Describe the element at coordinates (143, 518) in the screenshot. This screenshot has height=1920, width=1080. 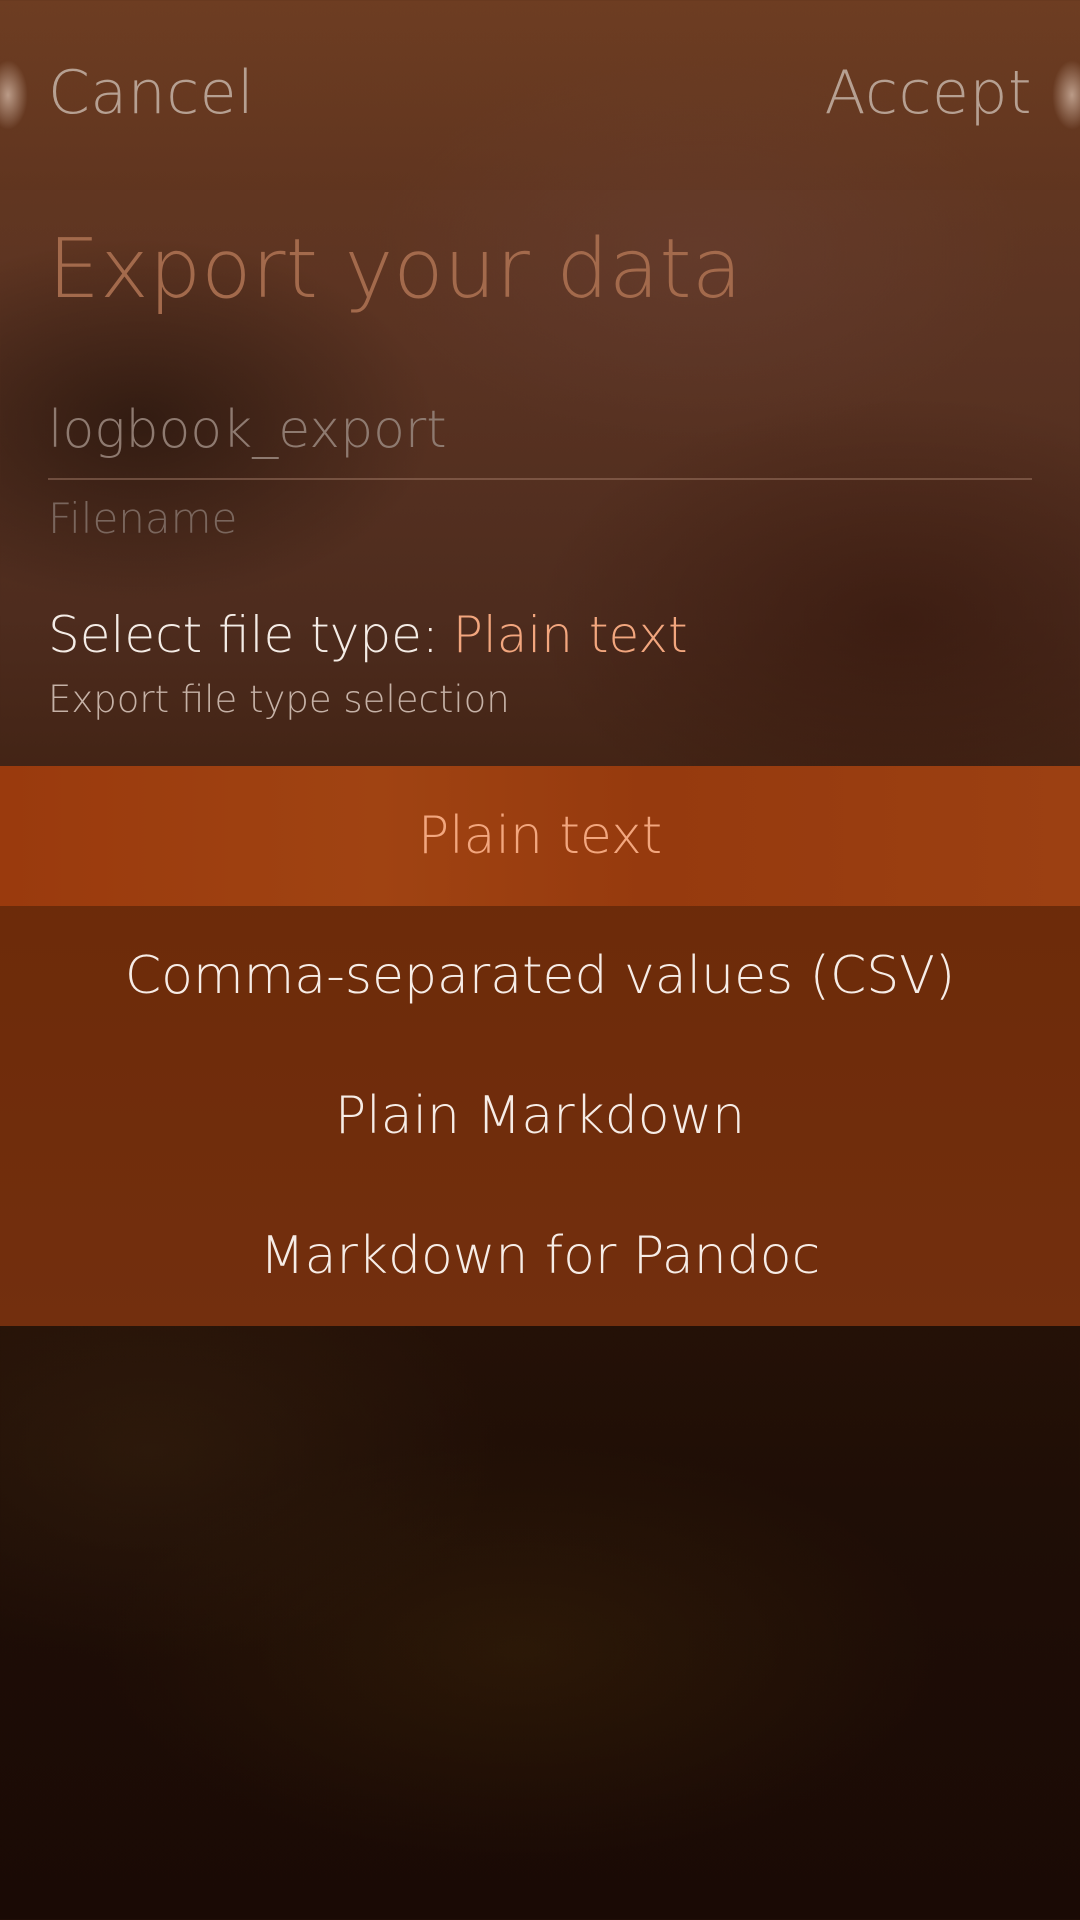
I see `filename-label: Filename` at that location.